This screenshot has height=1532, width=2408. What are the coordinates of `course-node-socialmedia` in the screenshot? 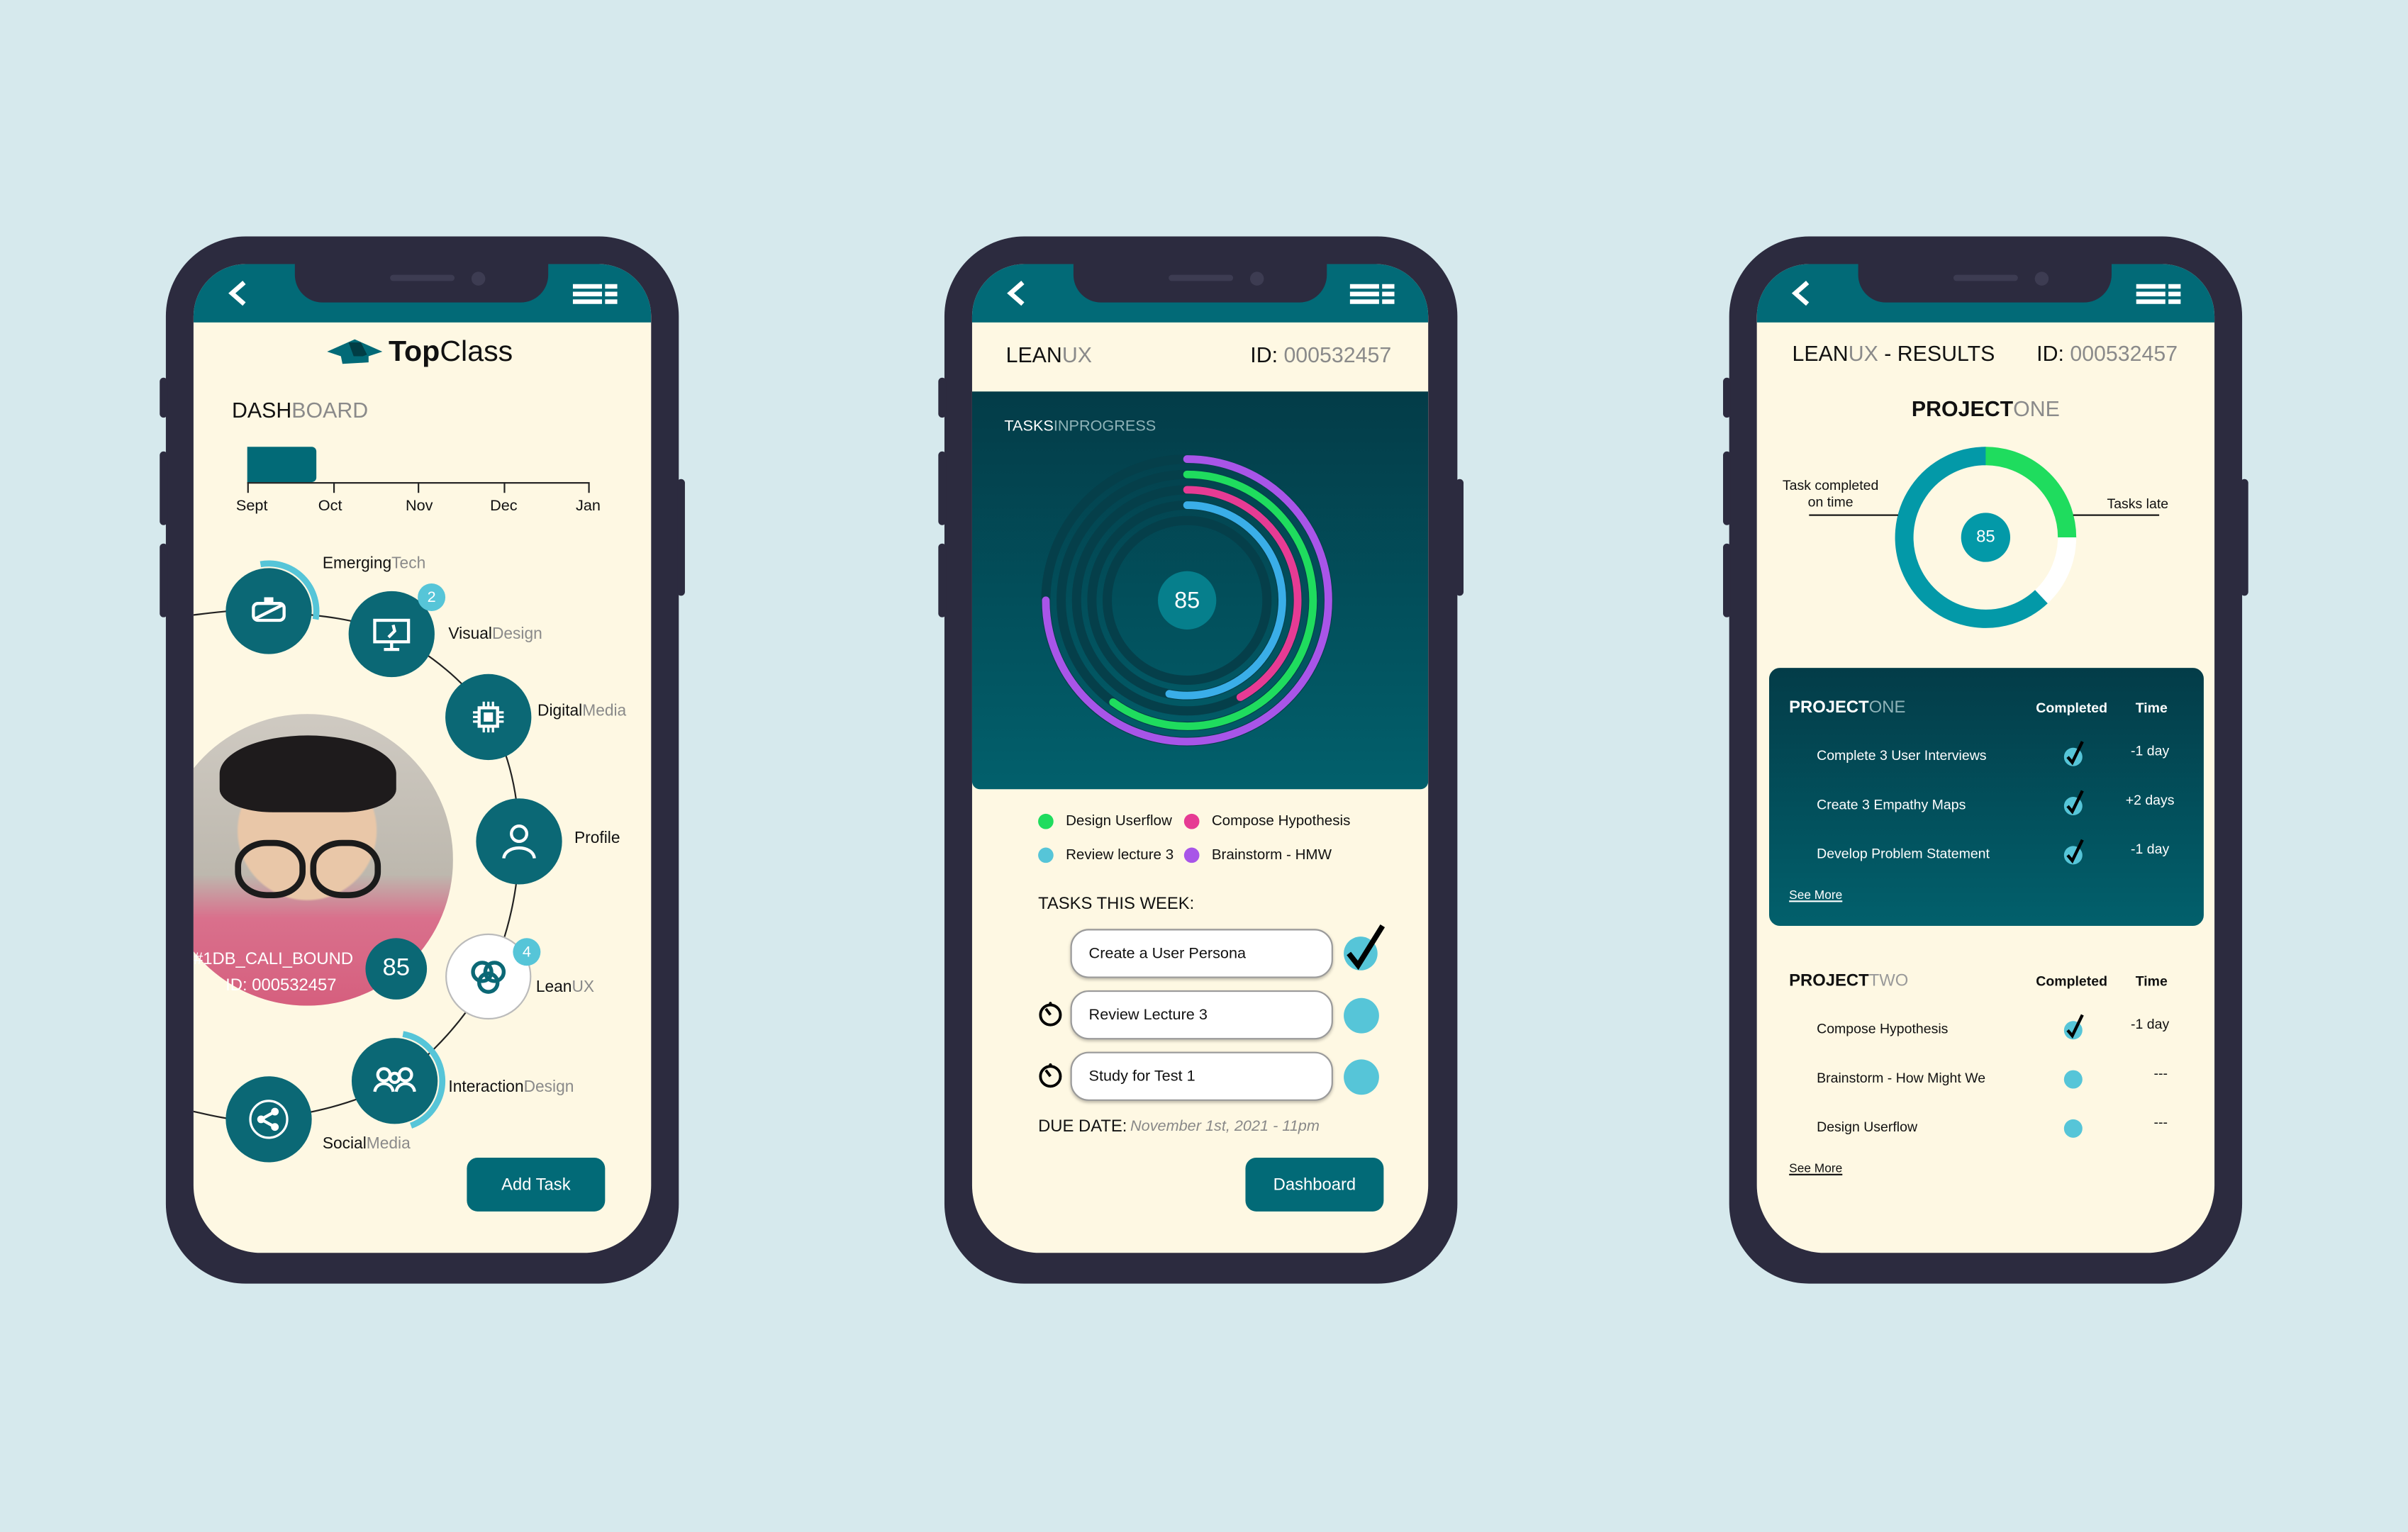 It's located at (269, 1119).